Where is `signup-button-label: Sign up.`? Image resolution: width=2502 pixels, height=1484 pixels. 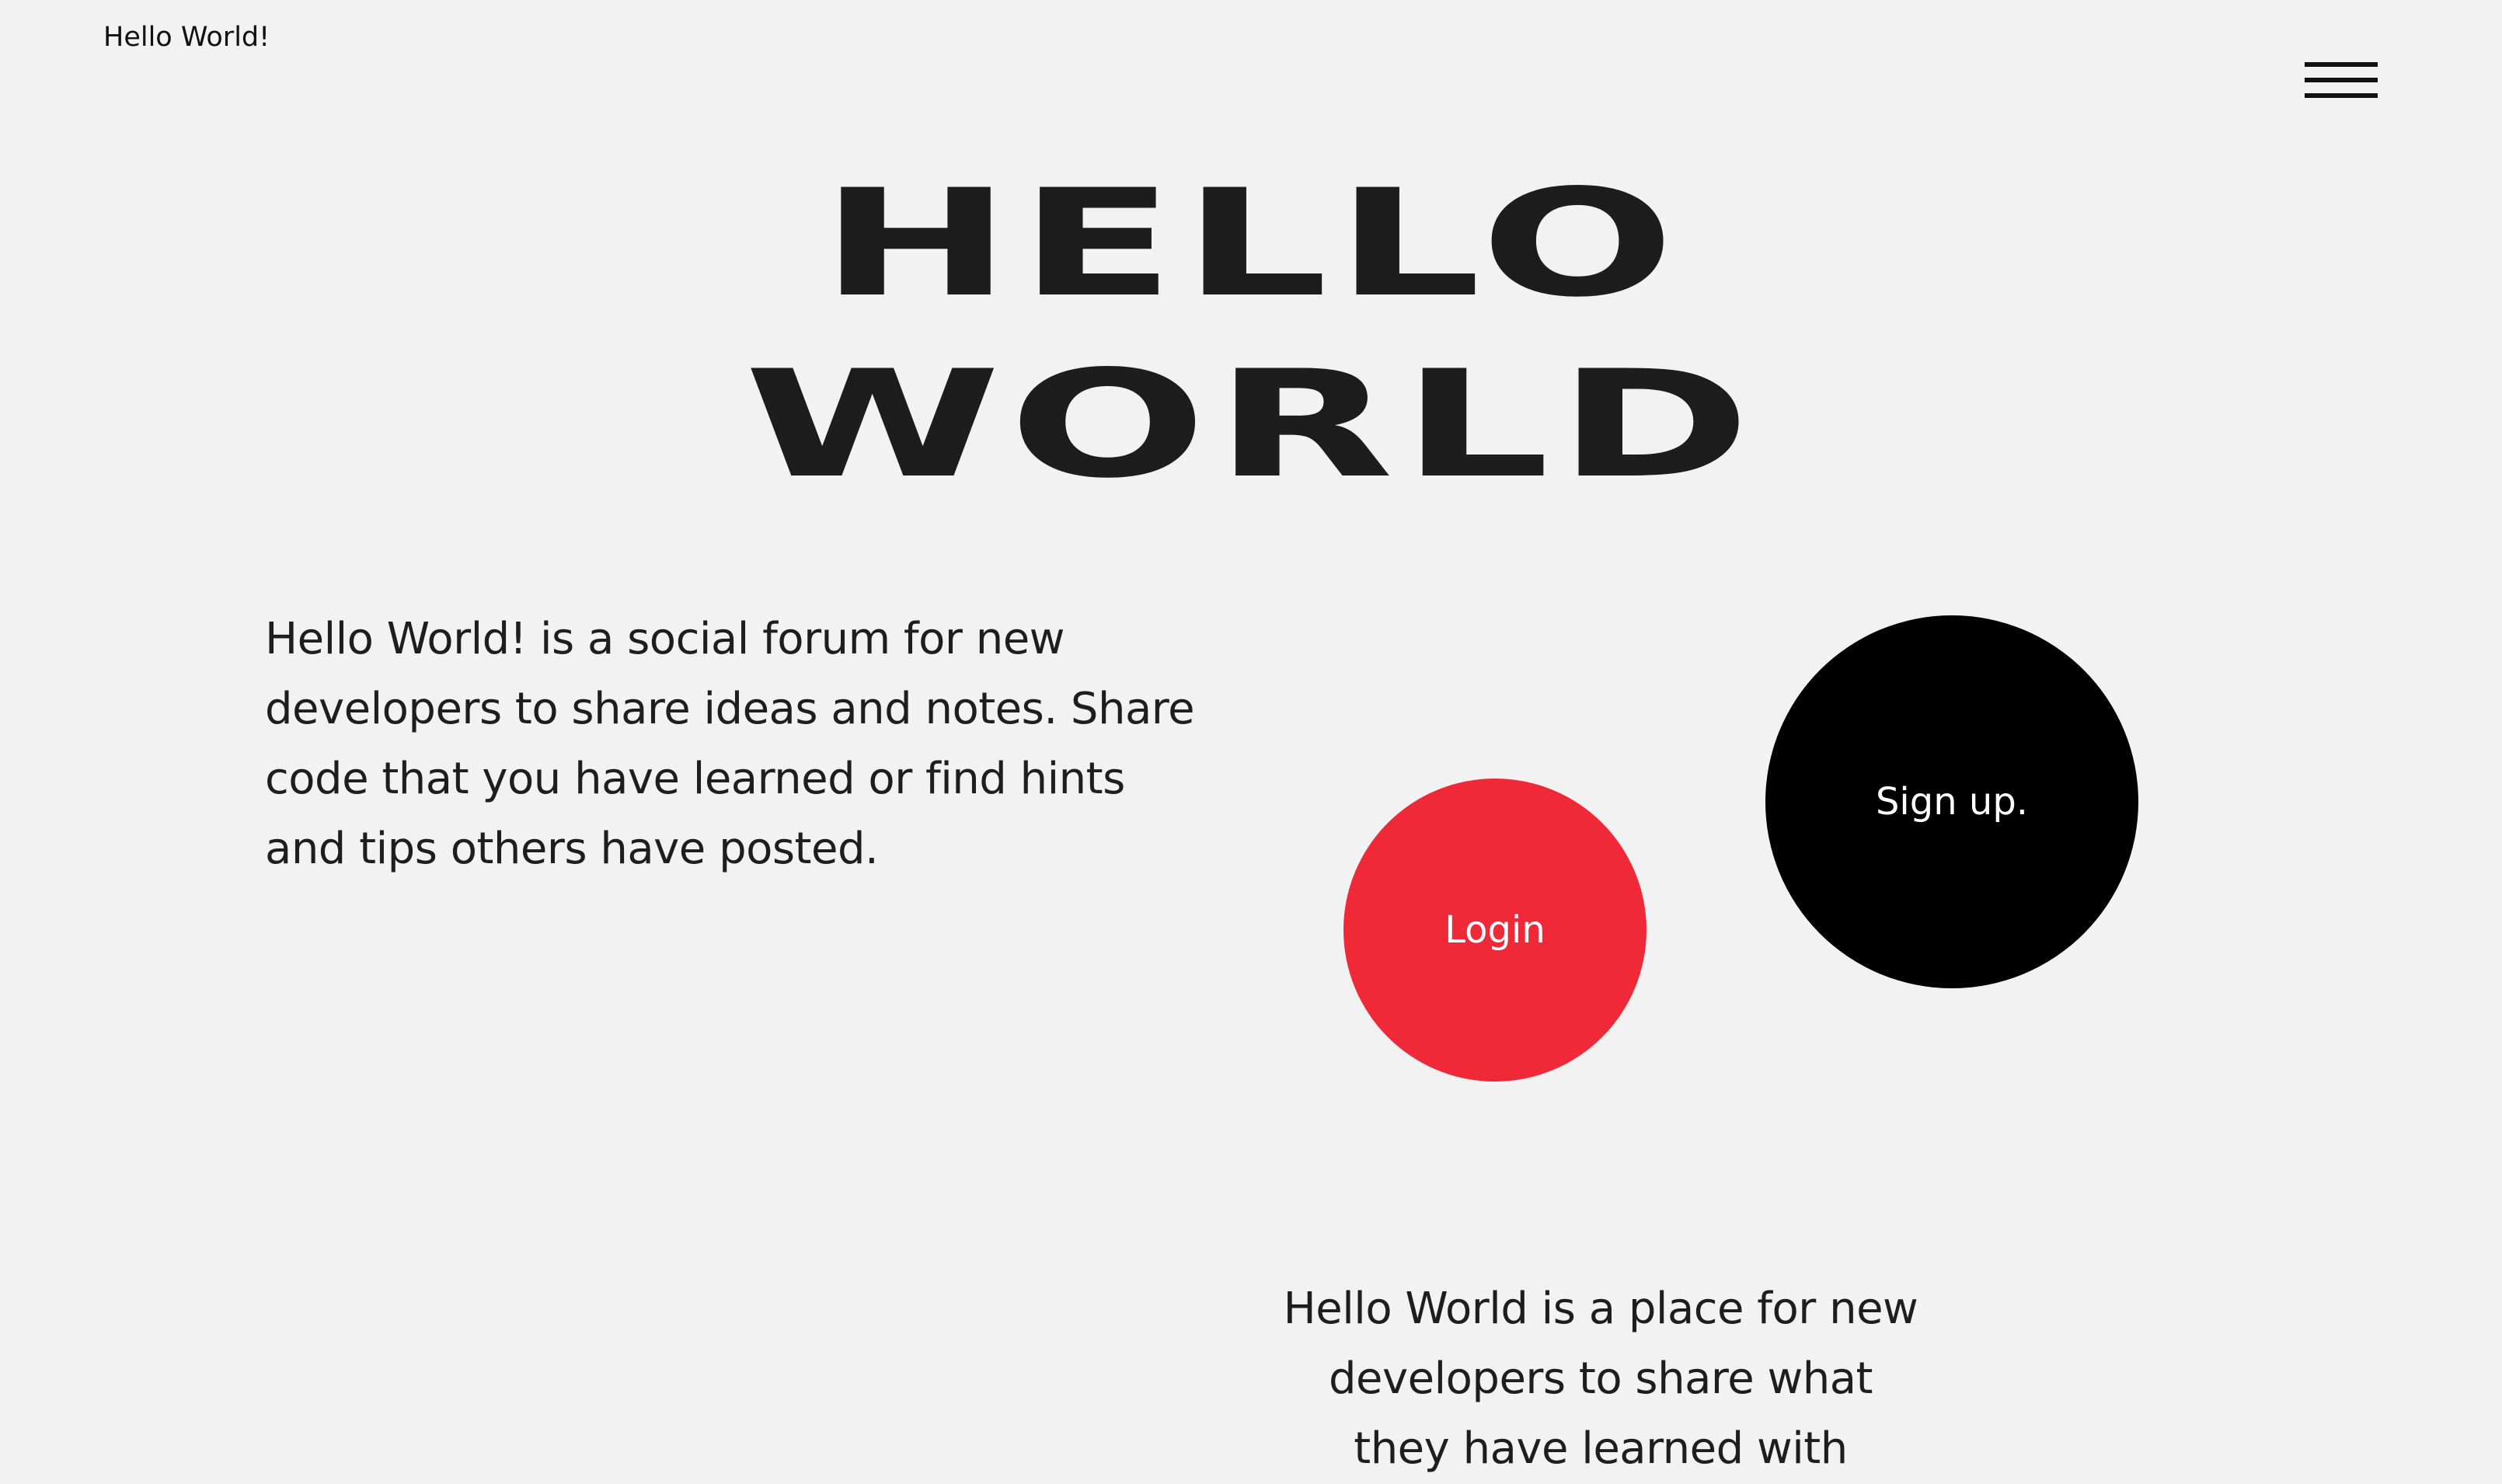
signup-button-label: Sign up. is located at coordinates (1952, 802).